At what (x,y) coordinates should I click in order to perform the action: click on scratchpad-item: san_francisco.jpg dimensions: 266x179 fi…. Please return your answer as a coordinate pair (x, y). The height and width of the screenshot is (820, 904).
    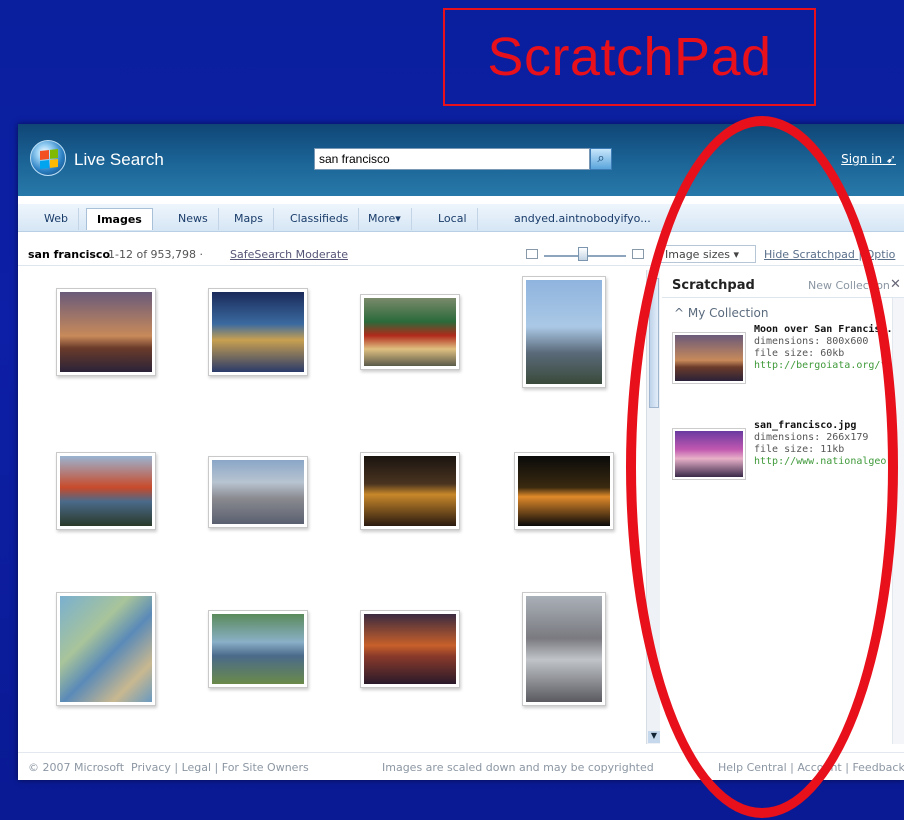
    Looking at the image, I should click on (788, 453).